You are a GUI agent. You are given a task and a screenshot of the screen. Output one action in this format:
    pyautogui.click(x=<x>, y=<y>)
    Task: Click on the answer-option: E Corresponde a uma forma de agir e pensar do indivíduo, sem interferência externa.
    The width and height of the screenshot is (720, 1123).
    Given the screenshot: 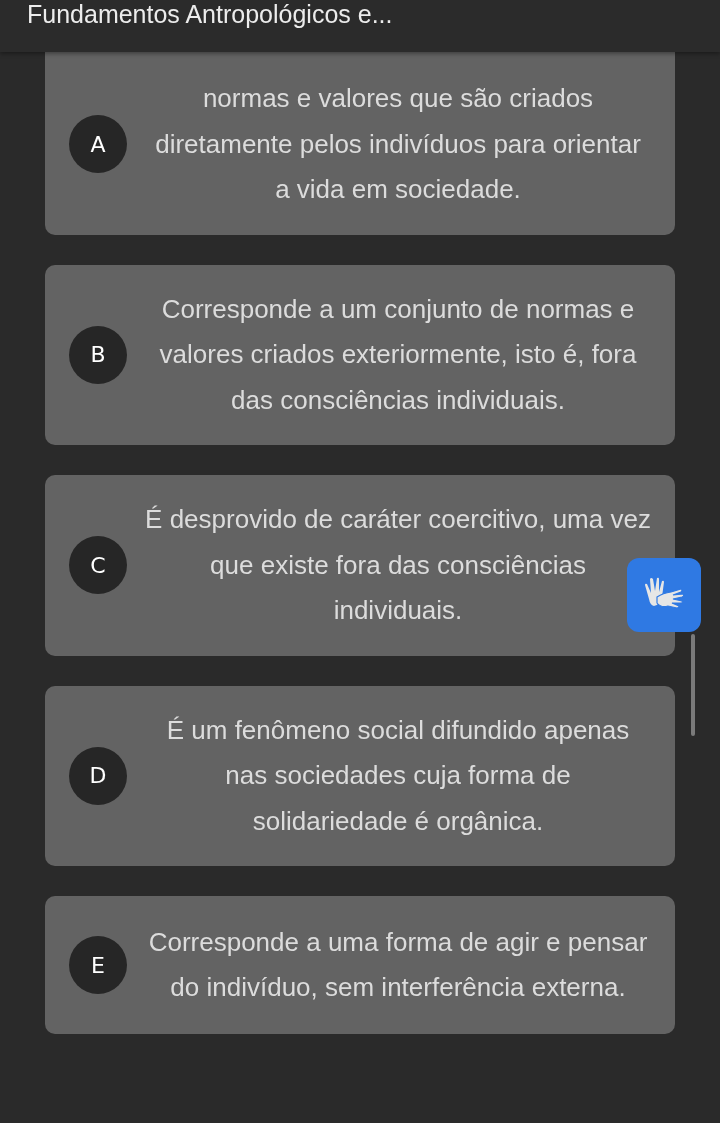 What is the action you would take?
    pyautogui.click(x=360, y=965)
    